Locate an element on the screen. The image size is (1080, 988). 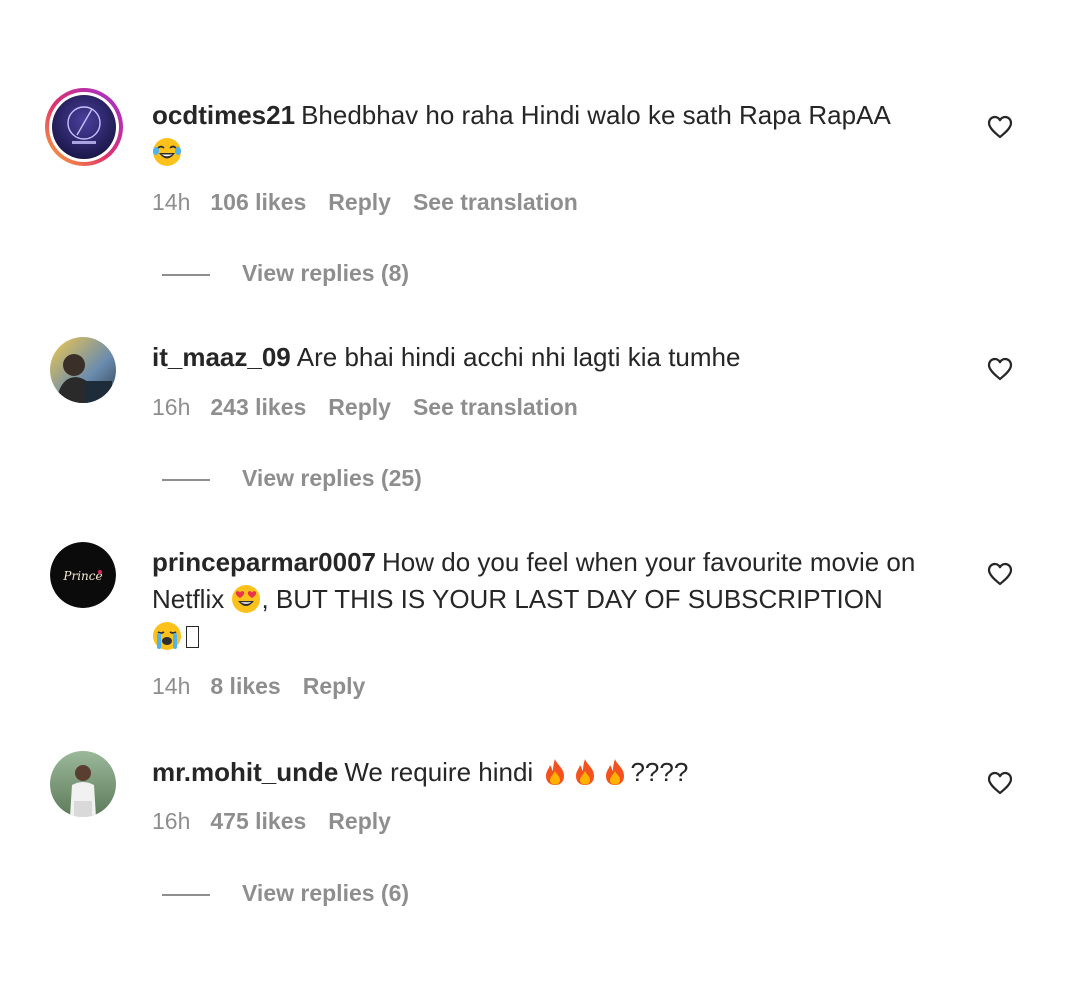
comment-body: We require hindi is located at coordinates (439, 772).